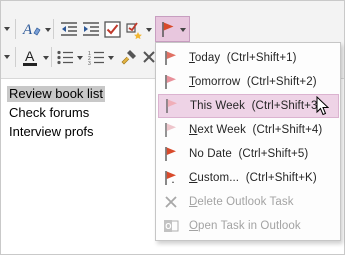 The image size is (345, 255). I want to click on svg-text: 3, so click(89, 63).